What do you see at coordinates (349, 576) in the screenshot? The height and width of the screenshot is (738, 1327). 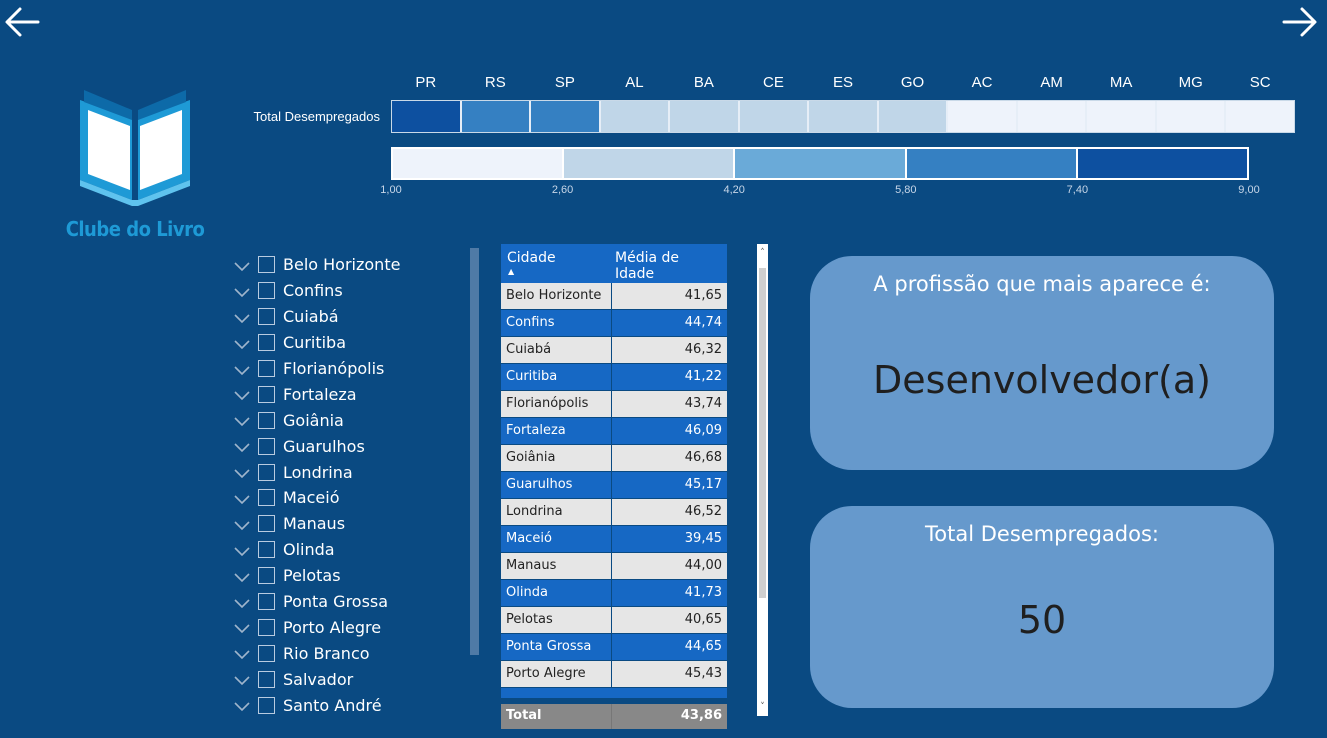 I see `slicer-item: Pelotas` at bounding box center [349, 576].